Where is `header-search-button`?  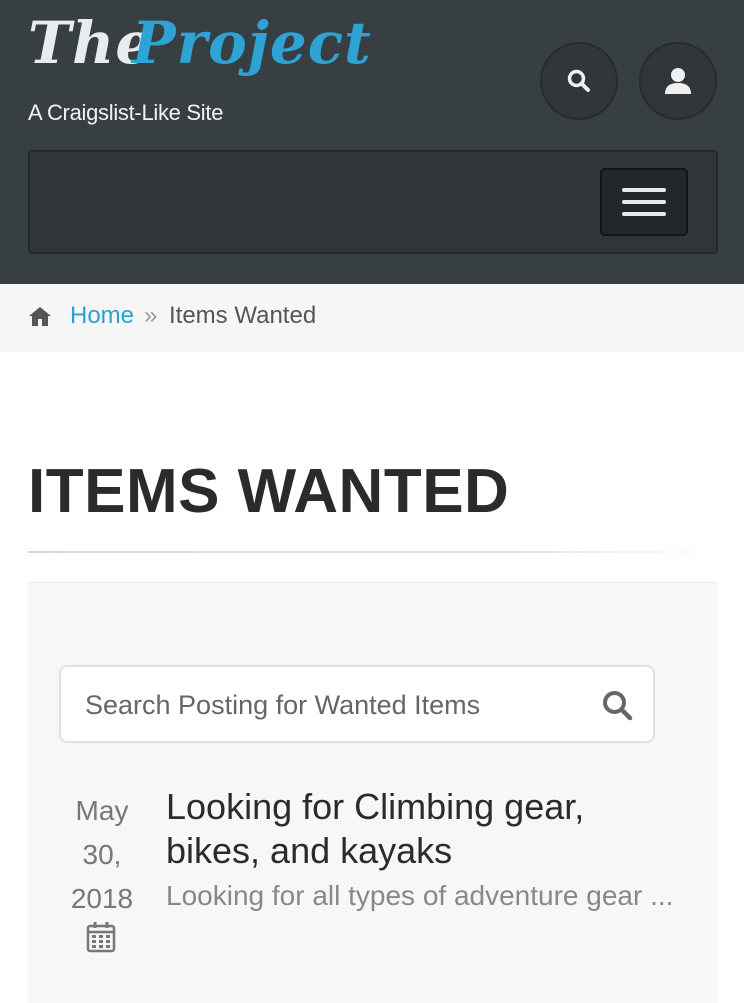 header-search-button is located at coordinates (579, 81).